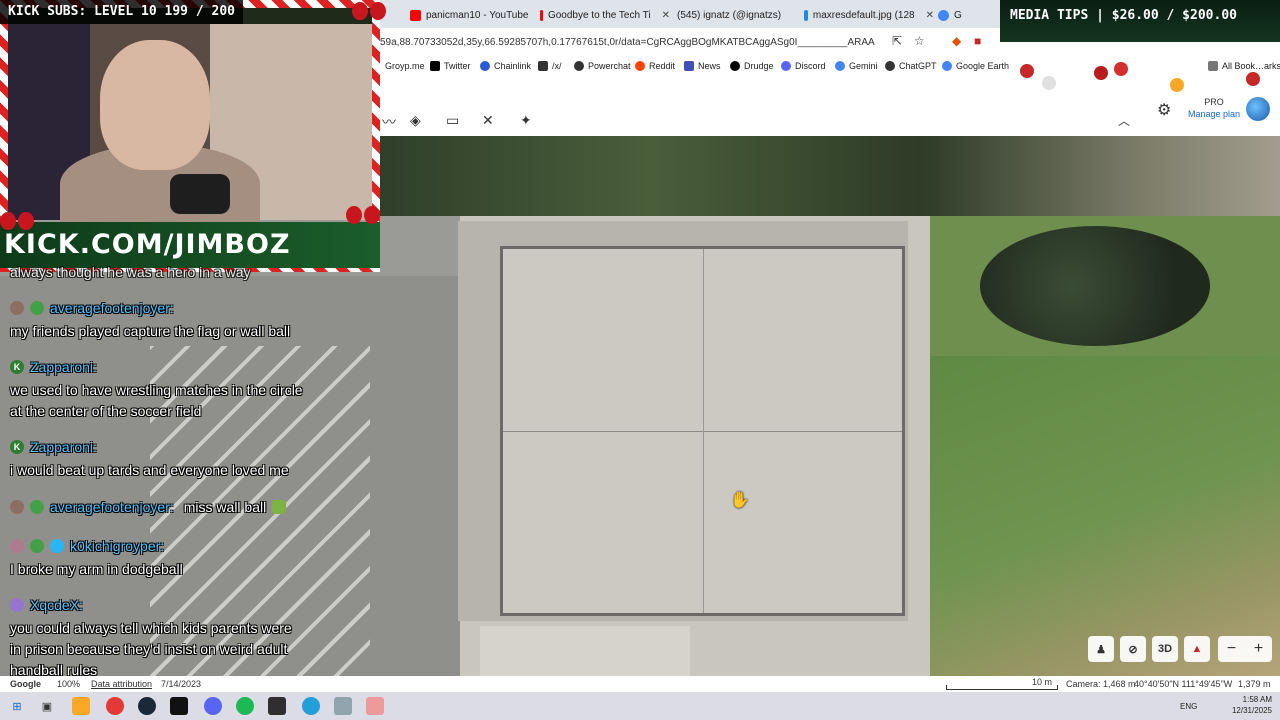  Describe the element at coordinates (17, 706) in the screenshot. I see `start-icon: ⊞` at that location.